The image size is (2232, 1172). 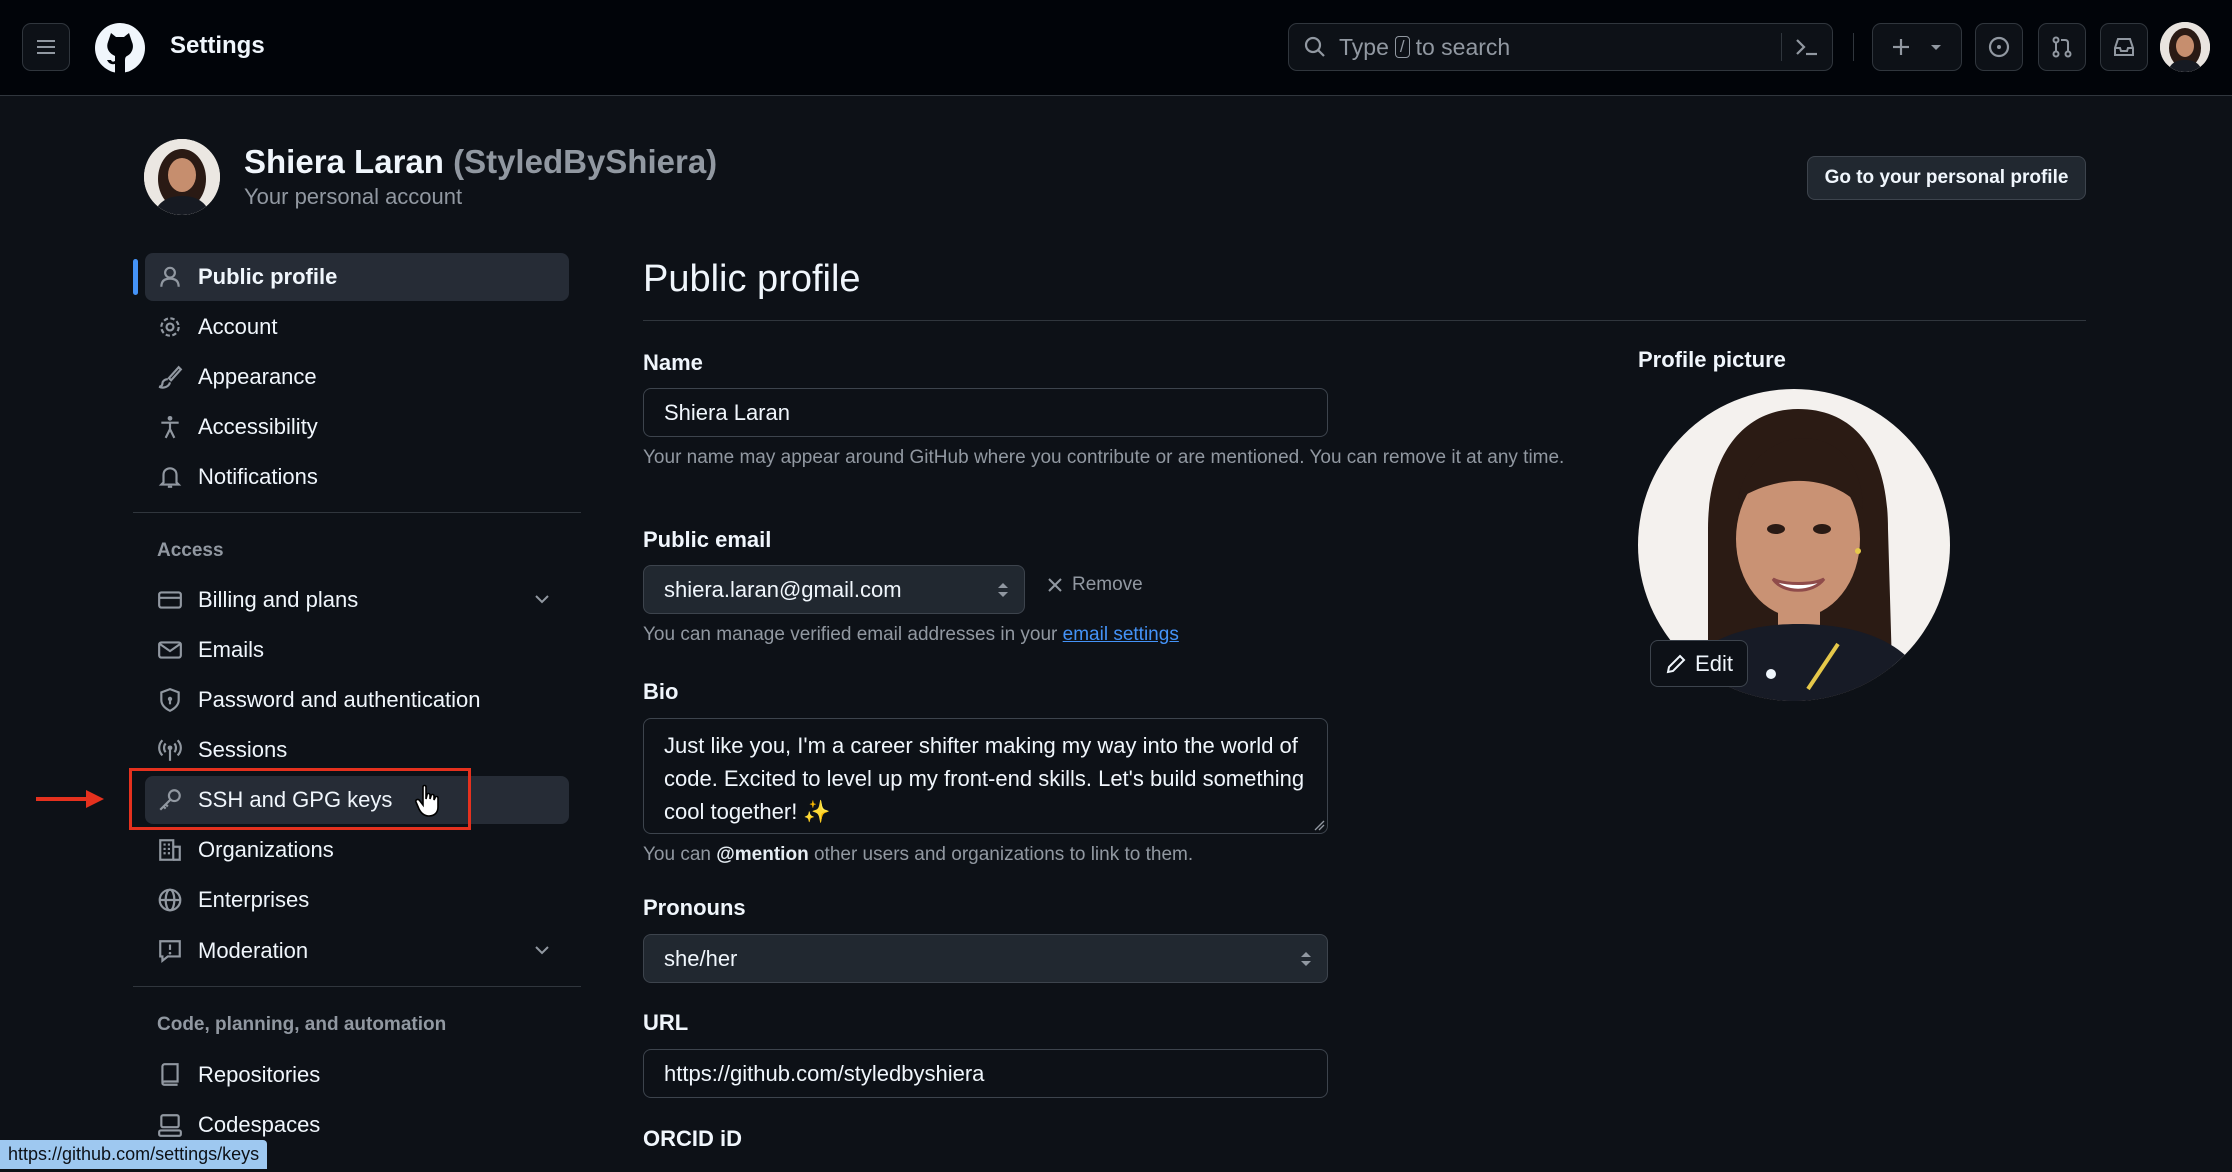 I want to click on inbox-icon, so click(x=2124, y=47).